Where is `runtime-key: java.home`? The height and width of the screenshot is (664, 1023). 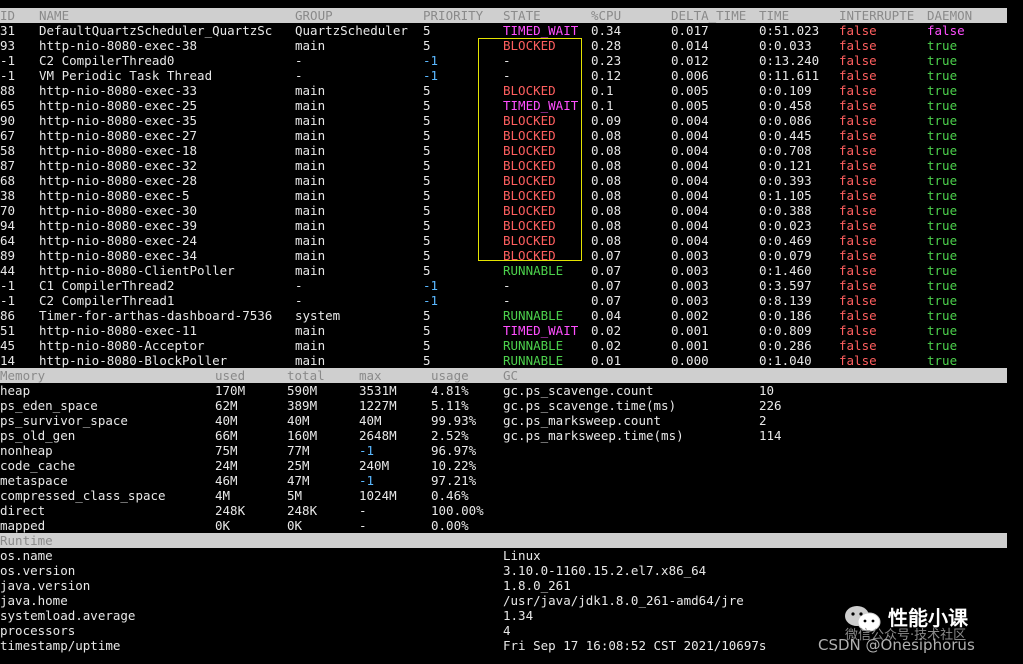
runtime-key: java.home is located at coordinates (34, 600).